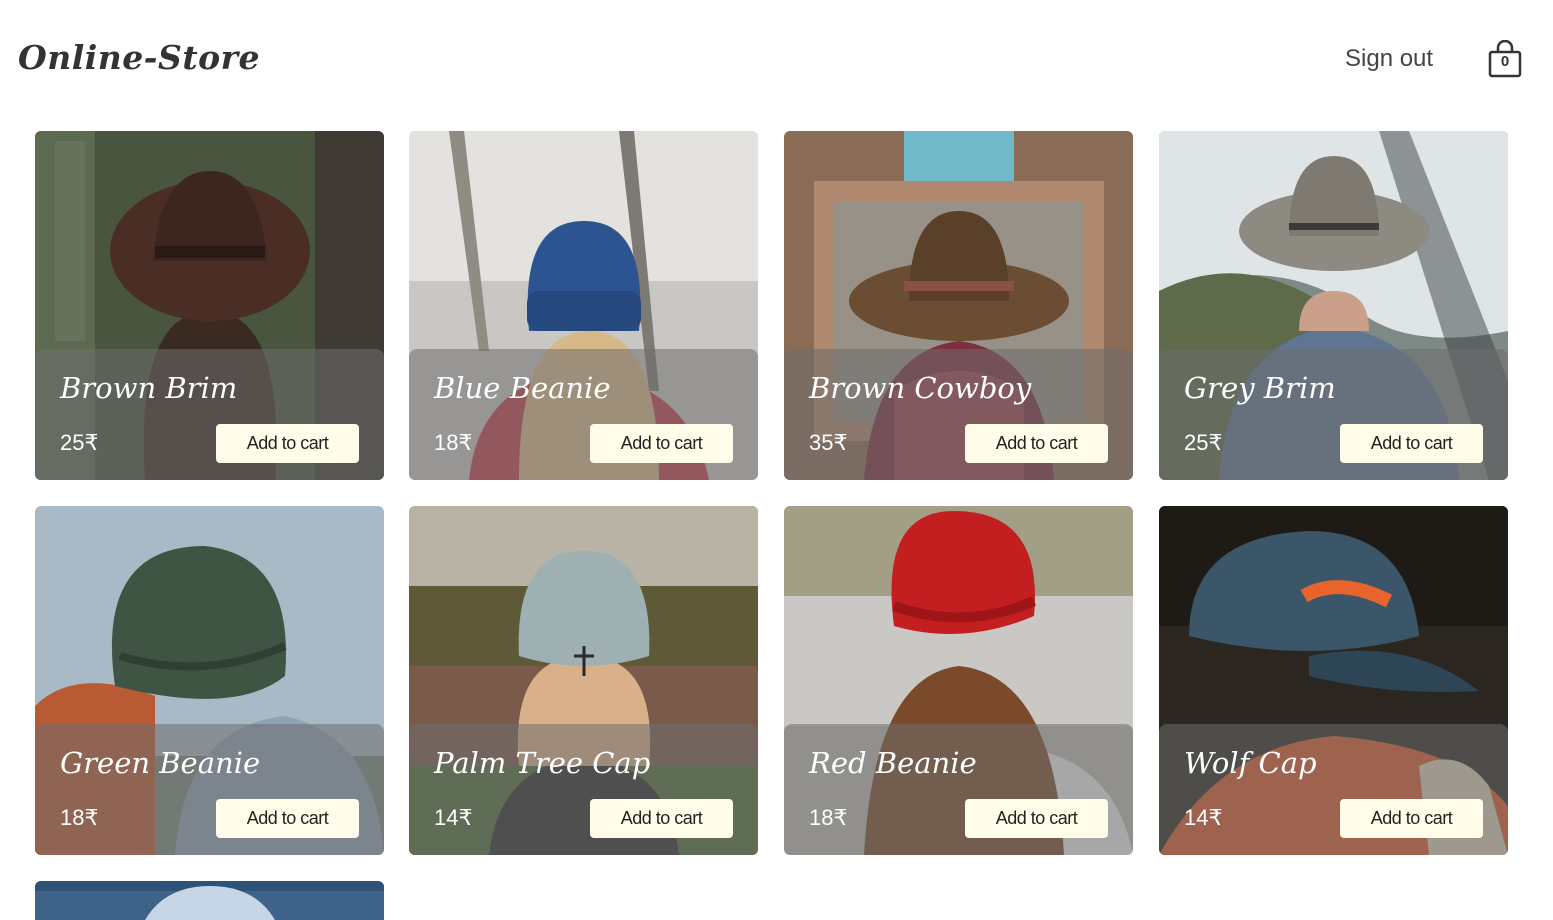 Image resolution: width=1553 pixels, height=920 pixels. What do you see at coordinates (209, 680) in the screenshot?
I see `product-card: Green Beanie 18₹ Add to cart` at bounding box center [209, 680].